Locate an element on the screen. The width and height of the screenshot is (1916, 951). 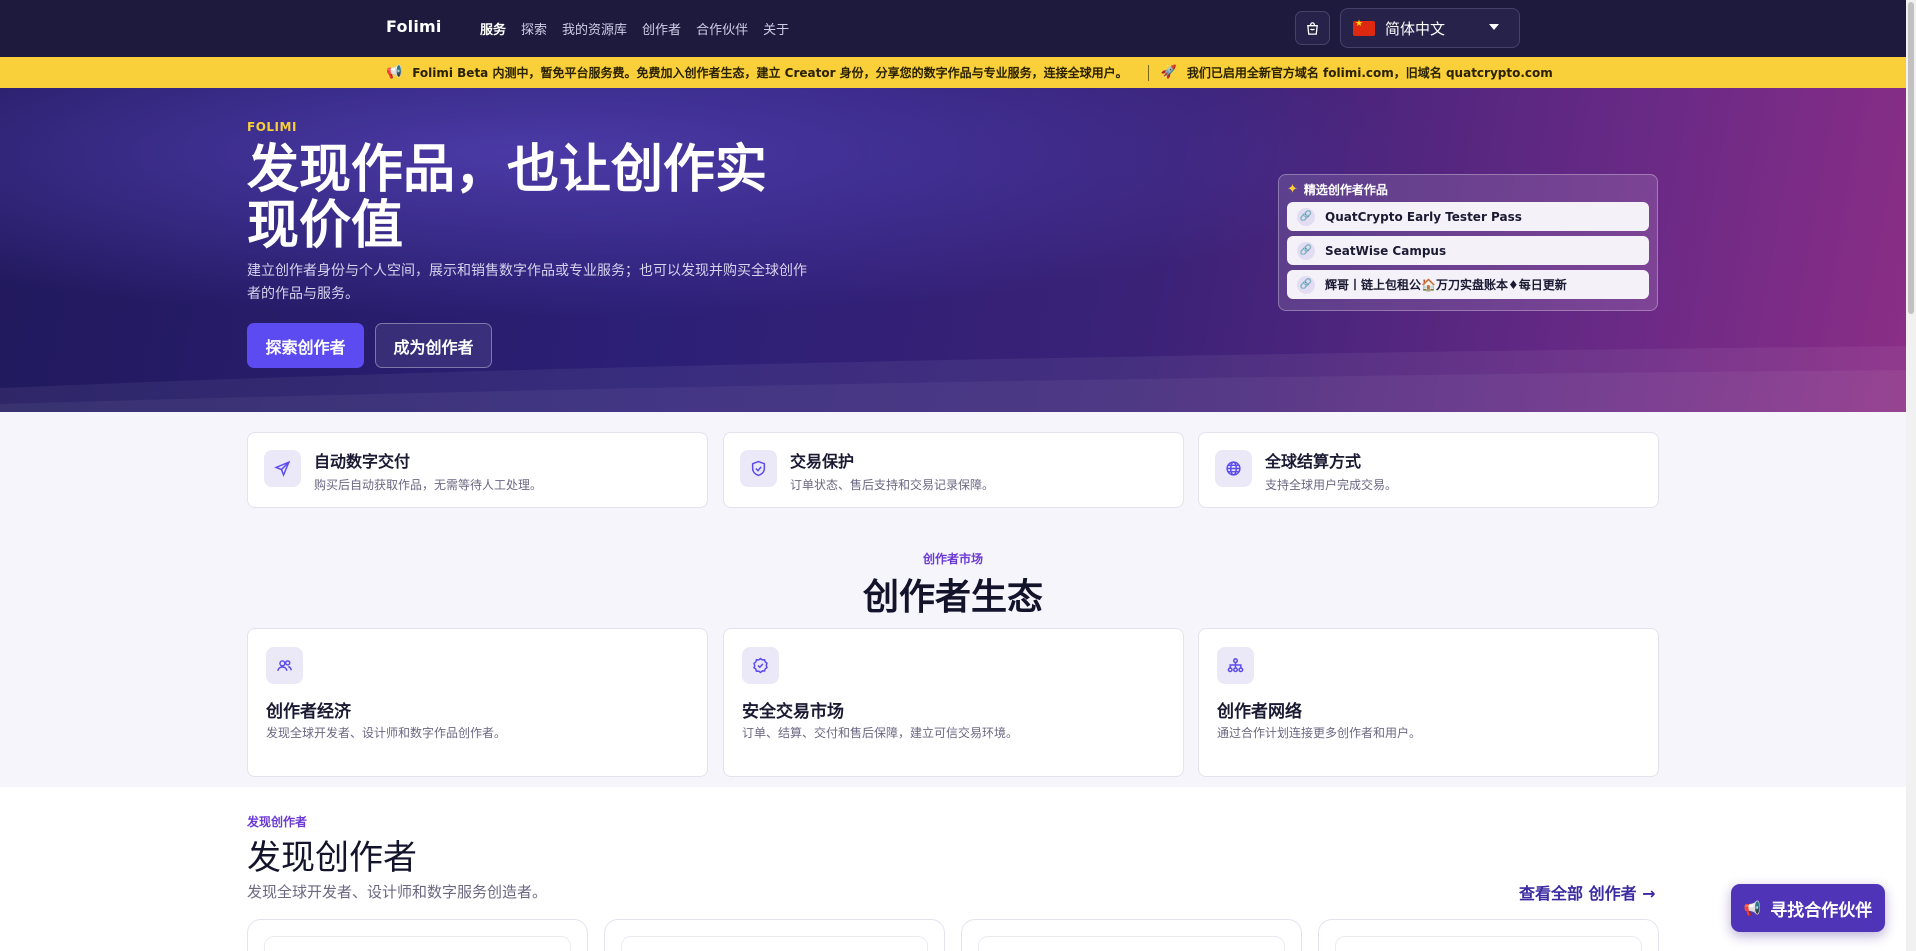
become-creator-button: 成为创作者 is located at coordinates (433, 345).